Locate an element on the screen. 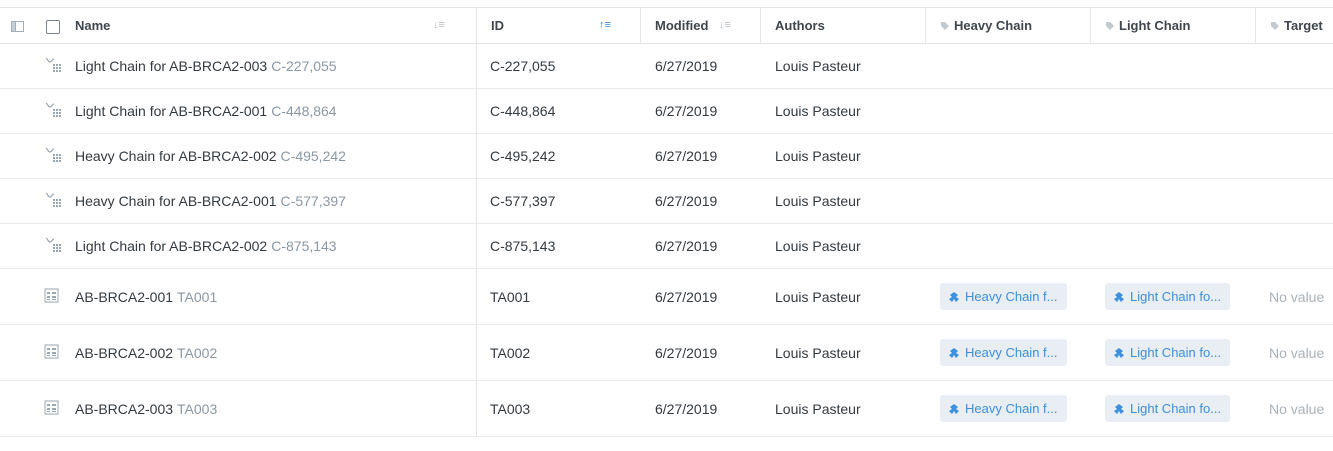 The height and width of the screenshot is (451, 1333). cell-id: C-577,397 is located at coordinates (523, 201).